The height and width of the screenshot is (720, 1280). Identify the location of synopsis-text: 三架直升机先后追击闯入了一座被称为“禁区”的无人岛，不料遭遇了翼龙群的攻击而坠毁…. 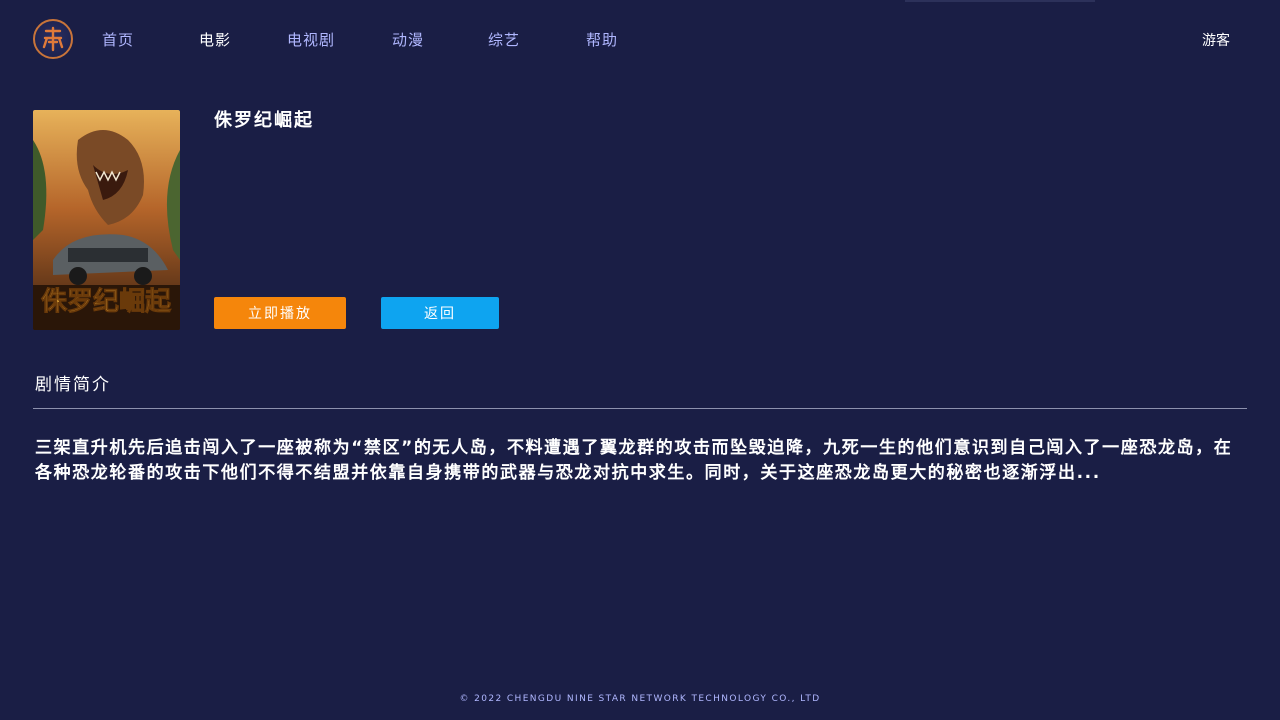
(634, 460).